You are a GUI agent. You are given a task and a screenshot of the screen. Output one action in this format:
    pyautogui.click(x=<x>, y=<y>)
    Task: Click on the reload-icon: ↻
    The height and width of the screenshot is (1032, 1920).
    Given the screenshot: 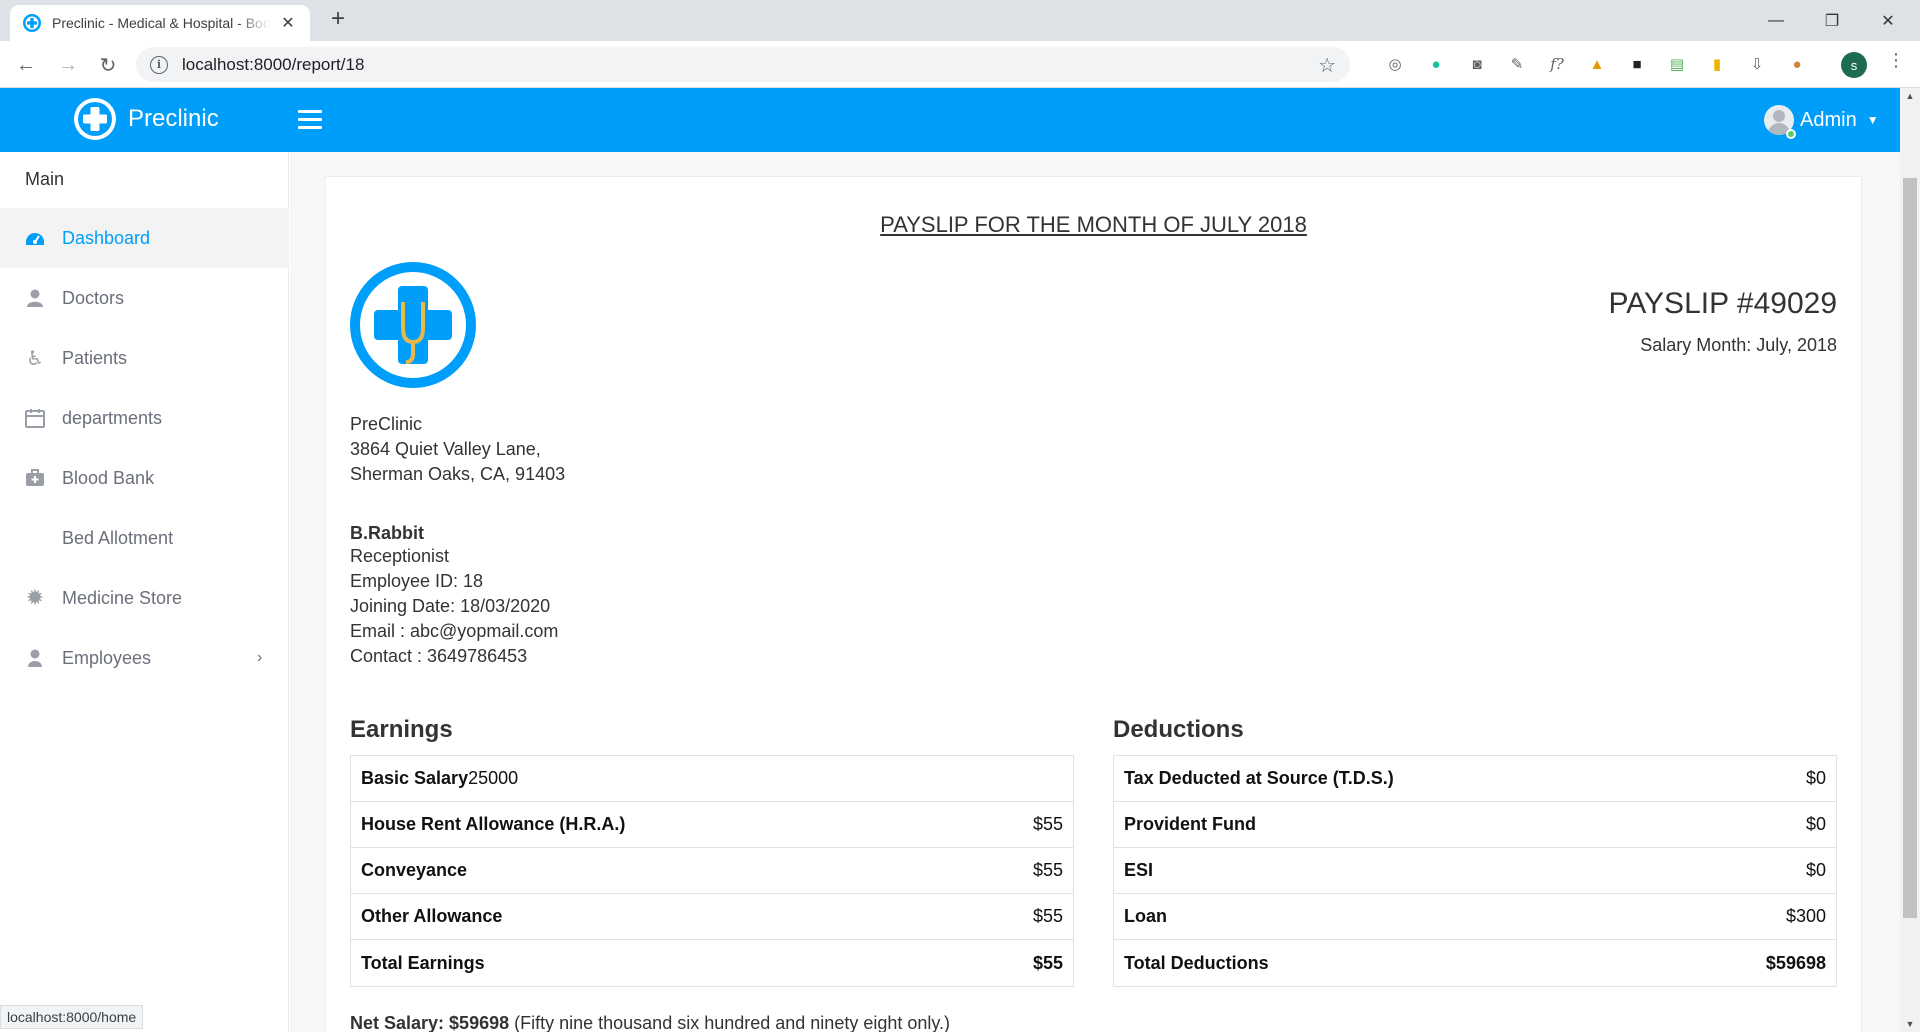 What is the action you would take?
    pyautogui.click(x=108, y=65)
    